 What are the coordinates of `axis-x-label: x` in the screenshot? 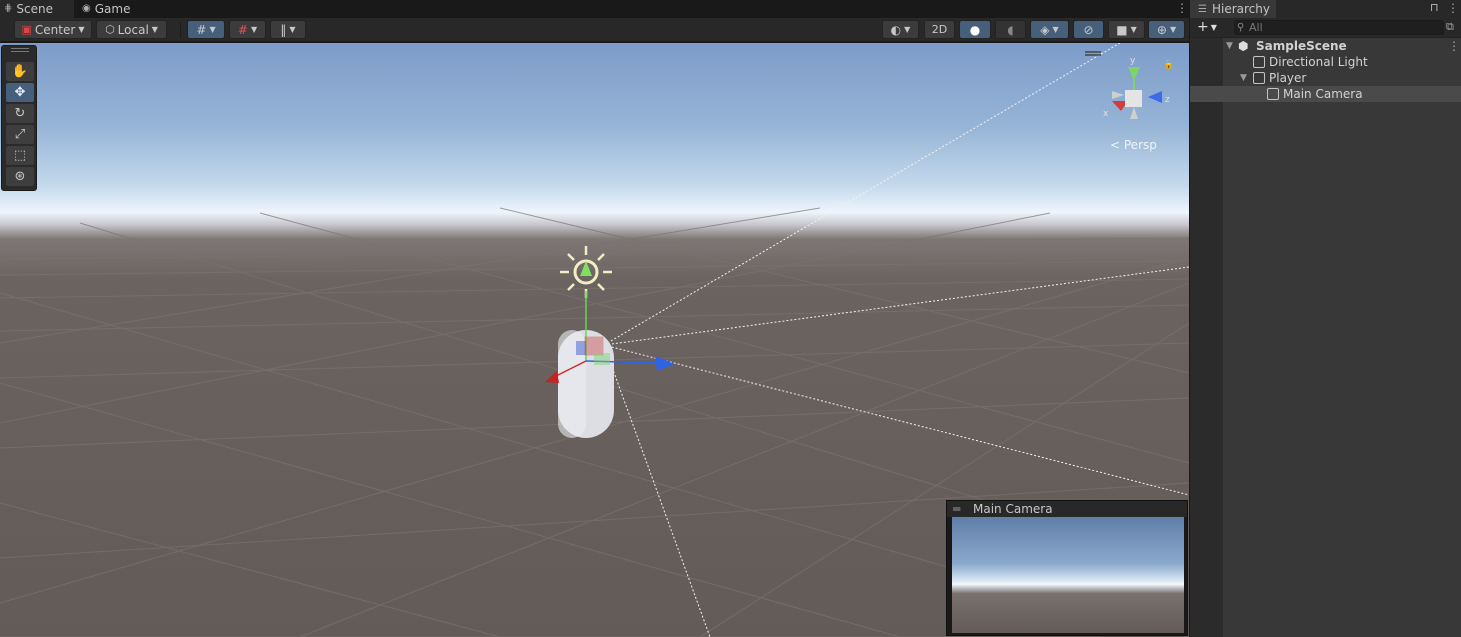 It's located at (1106, 114).